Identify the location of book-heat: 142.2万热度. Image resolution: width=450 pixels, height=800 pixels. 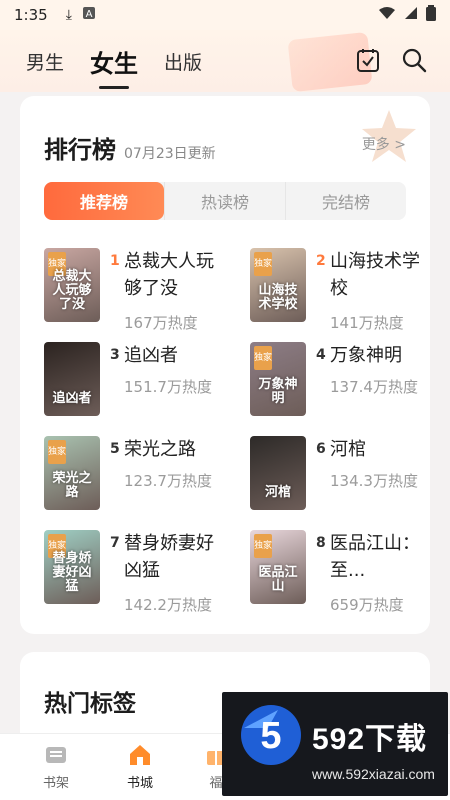
(168, 605).